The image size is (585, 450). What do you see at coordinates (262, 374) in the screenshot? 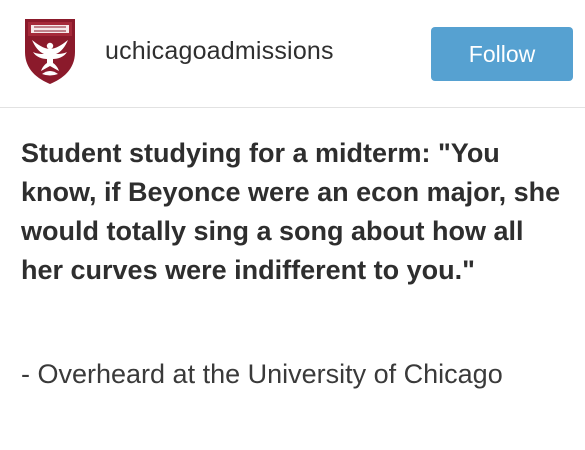
I see `post-attribution: - Overheard at the University of Chicago` at bounding box center [262, 374].